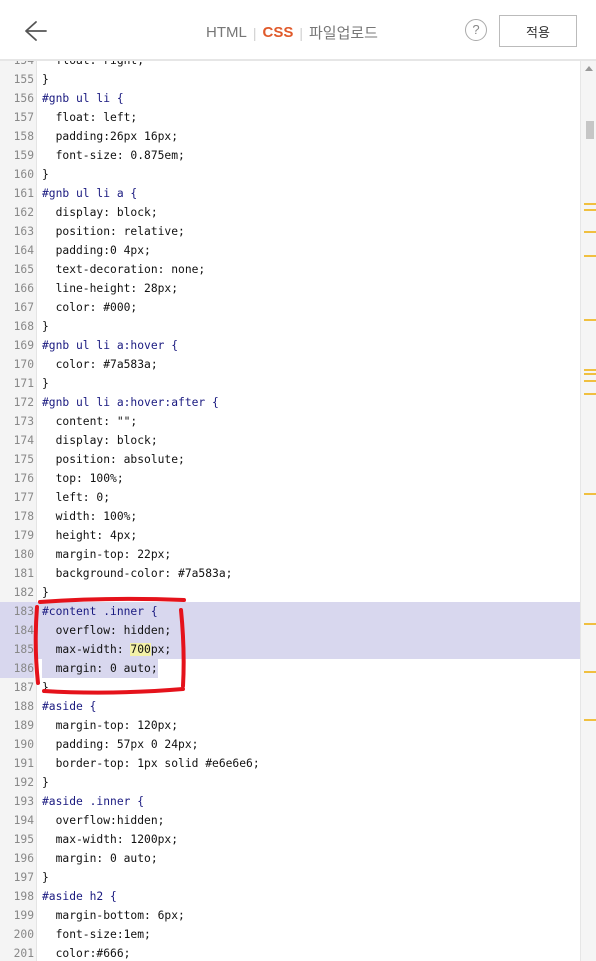  I want to click on code-line: 198 #aside h2 {, so click(290, 896).